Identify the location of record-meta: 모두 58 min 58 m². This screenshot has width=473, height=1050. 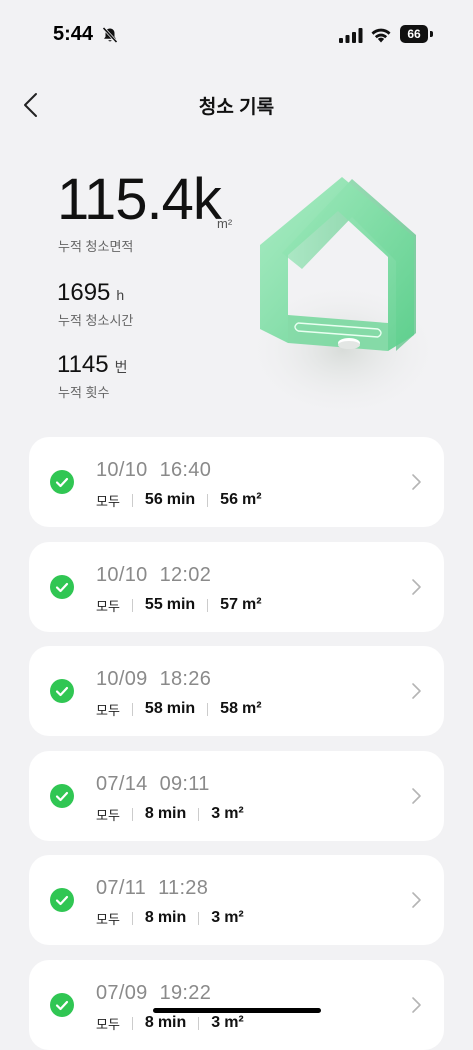
(179, 709).